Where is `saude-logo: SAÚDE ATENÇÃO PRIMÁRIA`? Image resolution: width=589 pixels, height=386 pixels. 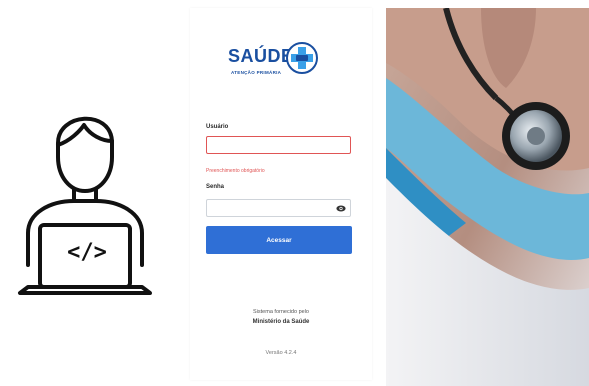
saude-logo: SAÚDE ATENÇÃO PRIMÁRIA is located at coordinates (274, 63).